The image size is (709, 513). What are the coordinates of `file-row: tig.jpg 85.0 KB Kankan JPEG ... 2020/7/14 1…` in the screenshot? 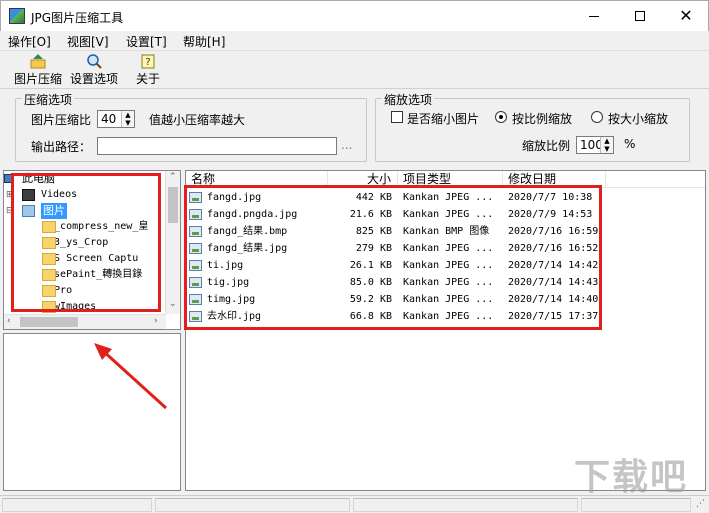 It's located at (396, 282).